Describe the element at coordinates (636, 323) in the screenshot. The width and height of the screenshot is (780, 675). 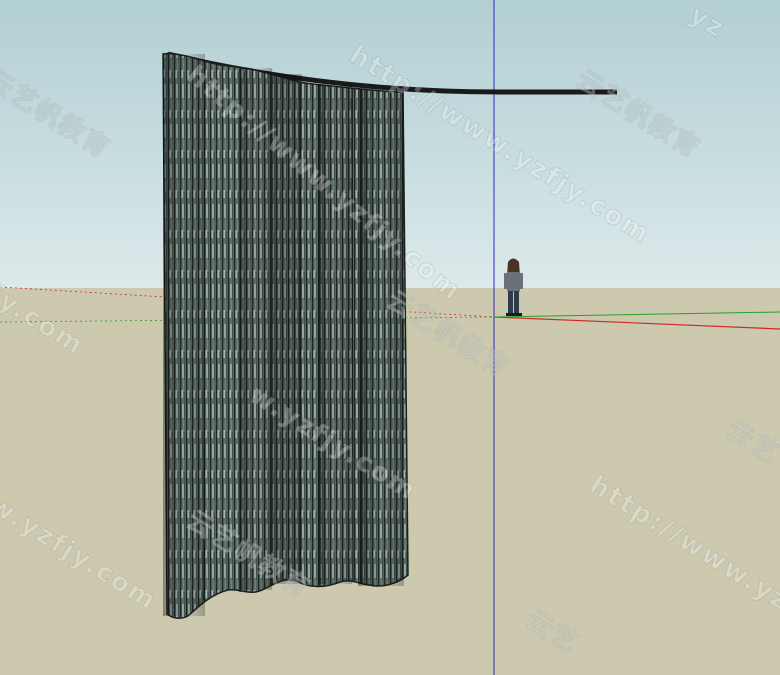
I see `red-axis` at that location.